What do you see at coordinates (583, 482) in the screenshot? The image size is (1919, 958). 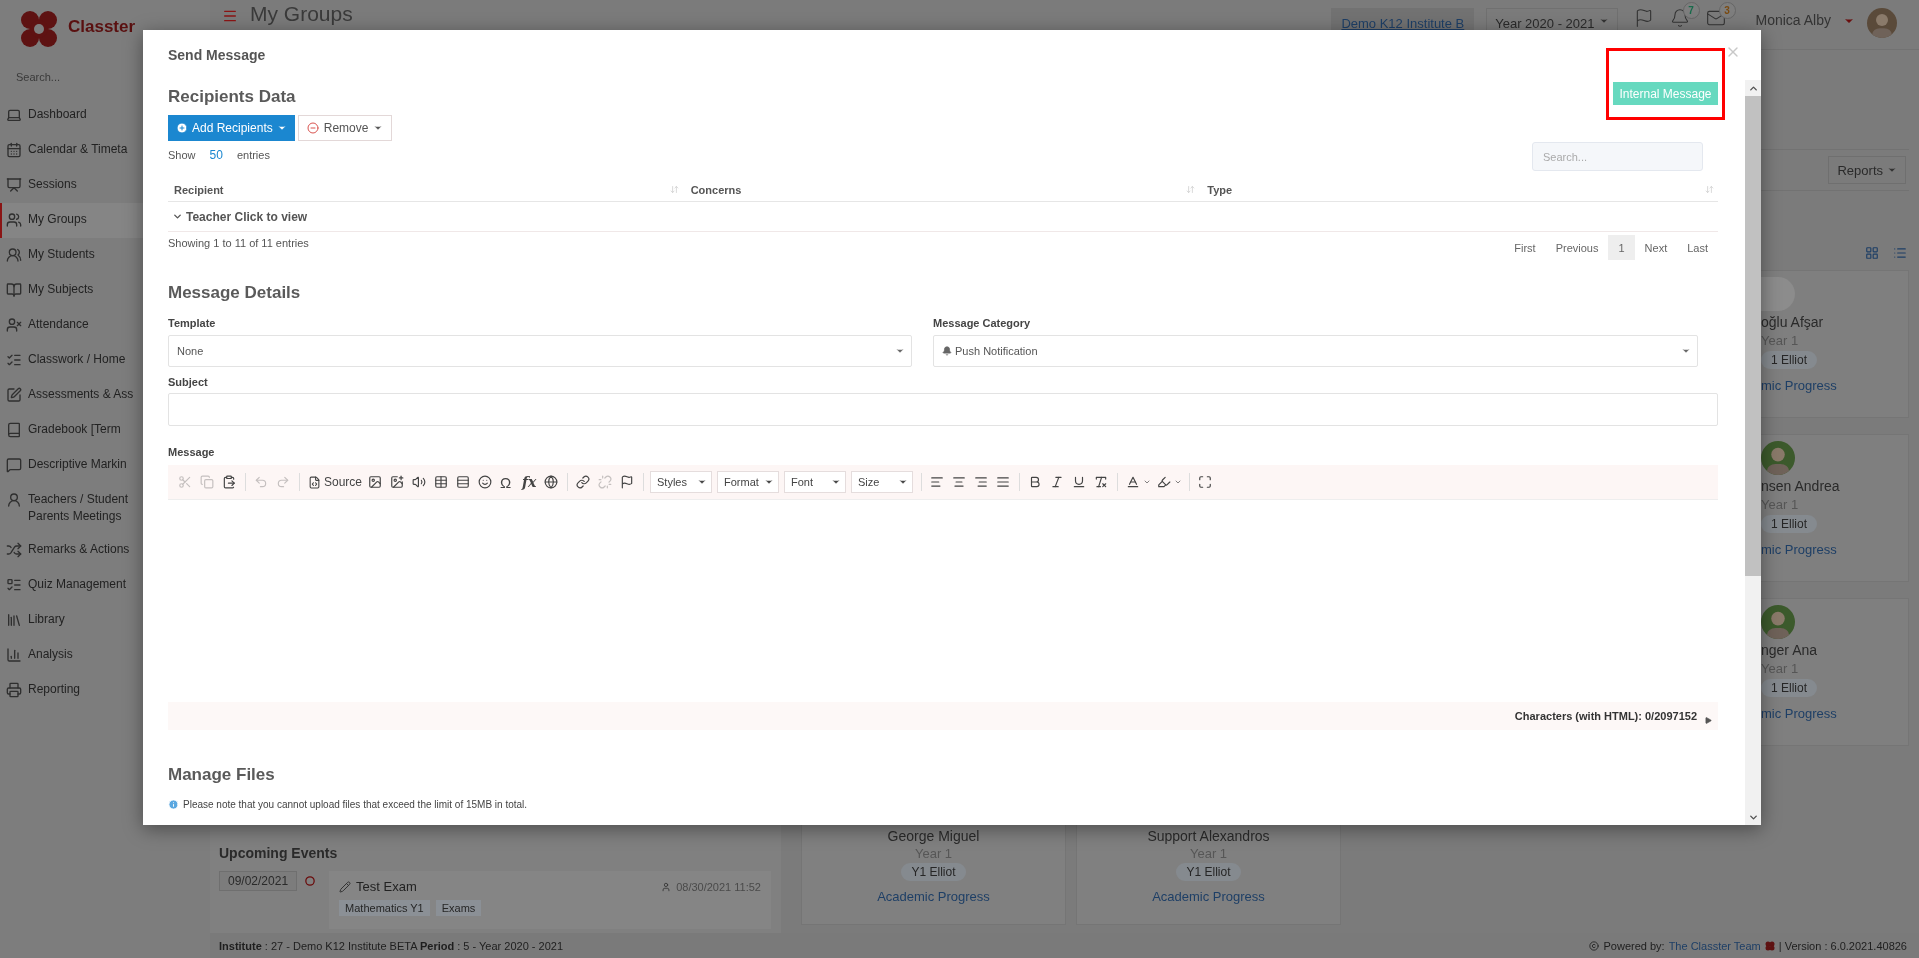 I see `link-icon` at bounding box center [583, 482].